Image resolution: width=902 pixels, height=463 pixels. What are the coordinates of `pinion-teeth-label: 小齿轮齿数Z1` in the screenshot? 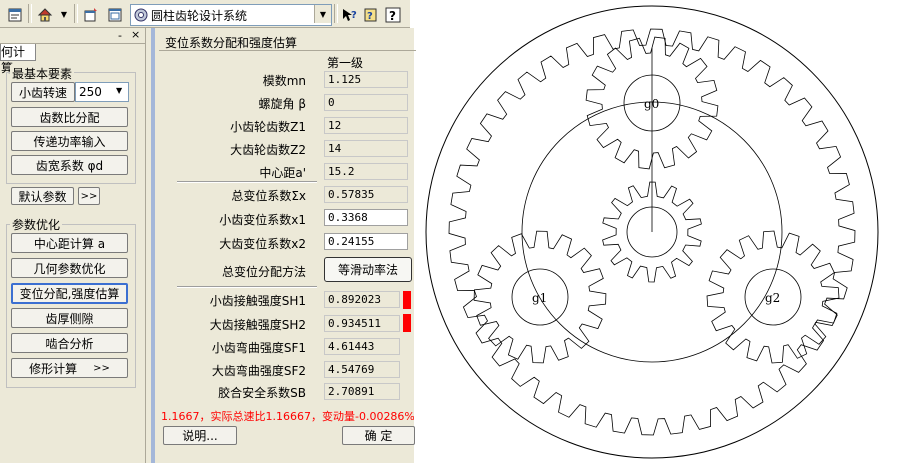 It's located at (268, 127).